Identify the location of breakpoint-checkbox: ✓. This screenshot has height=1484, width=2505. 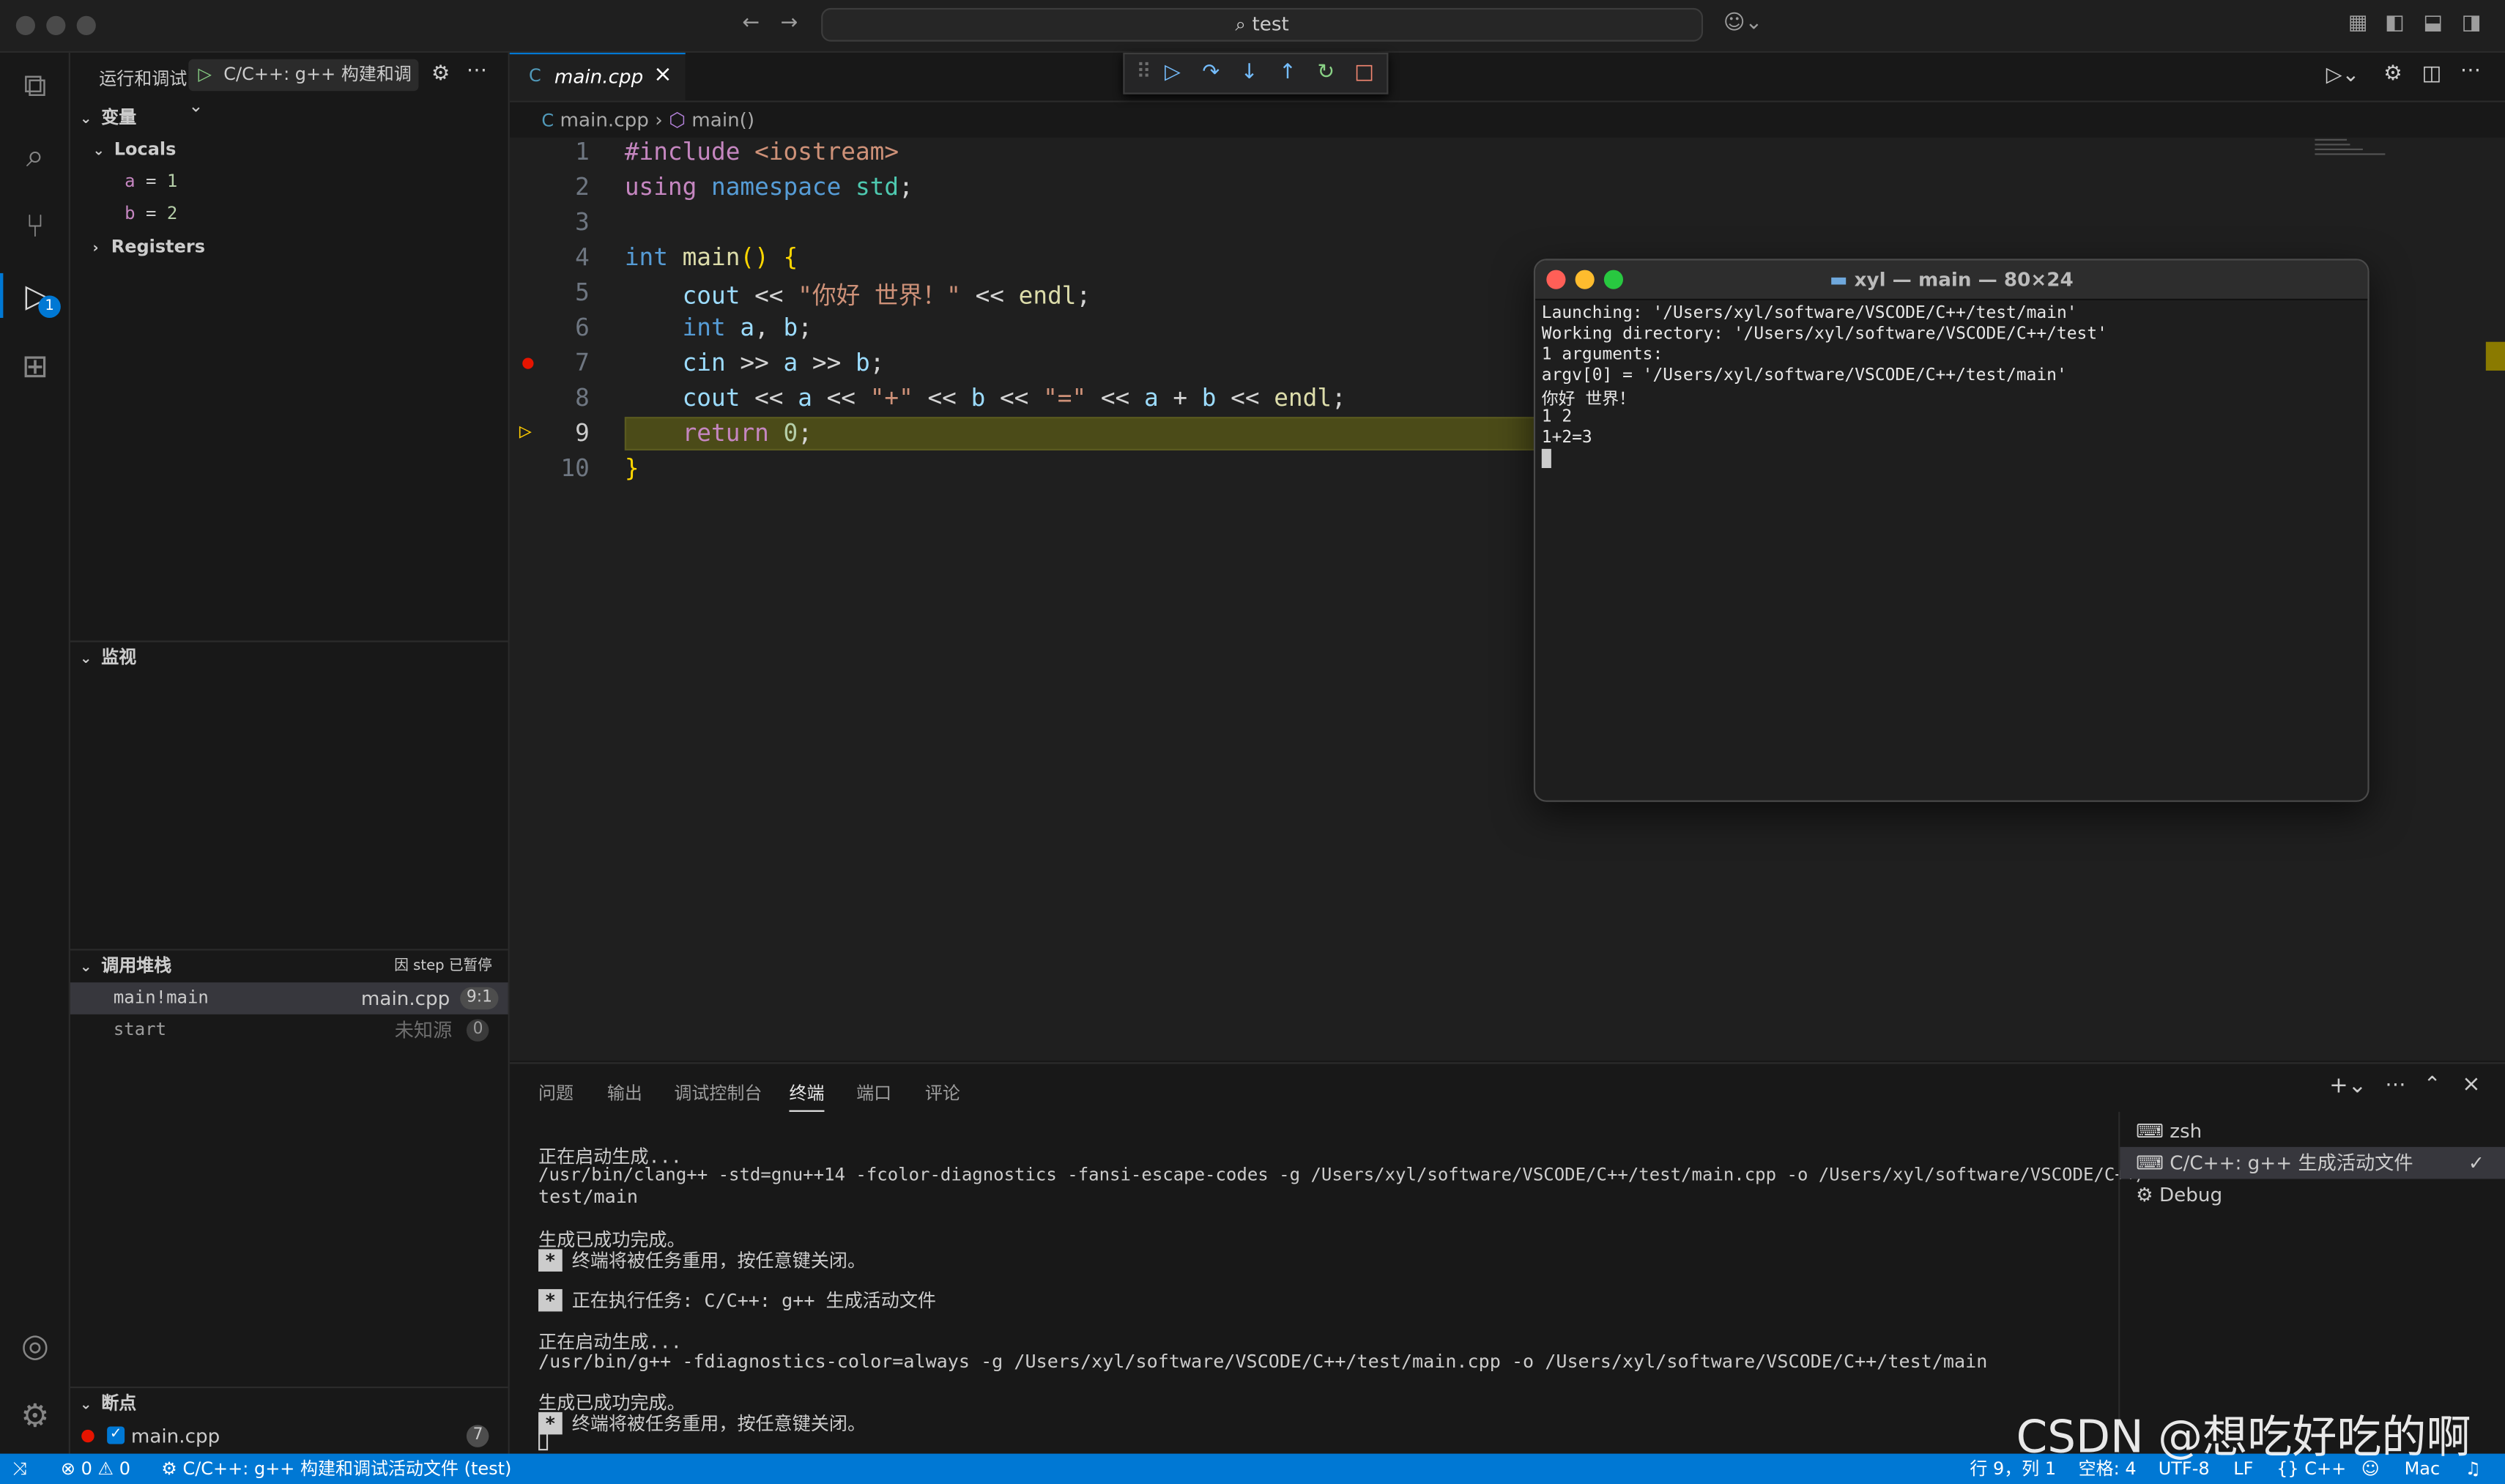
(116, 1435).